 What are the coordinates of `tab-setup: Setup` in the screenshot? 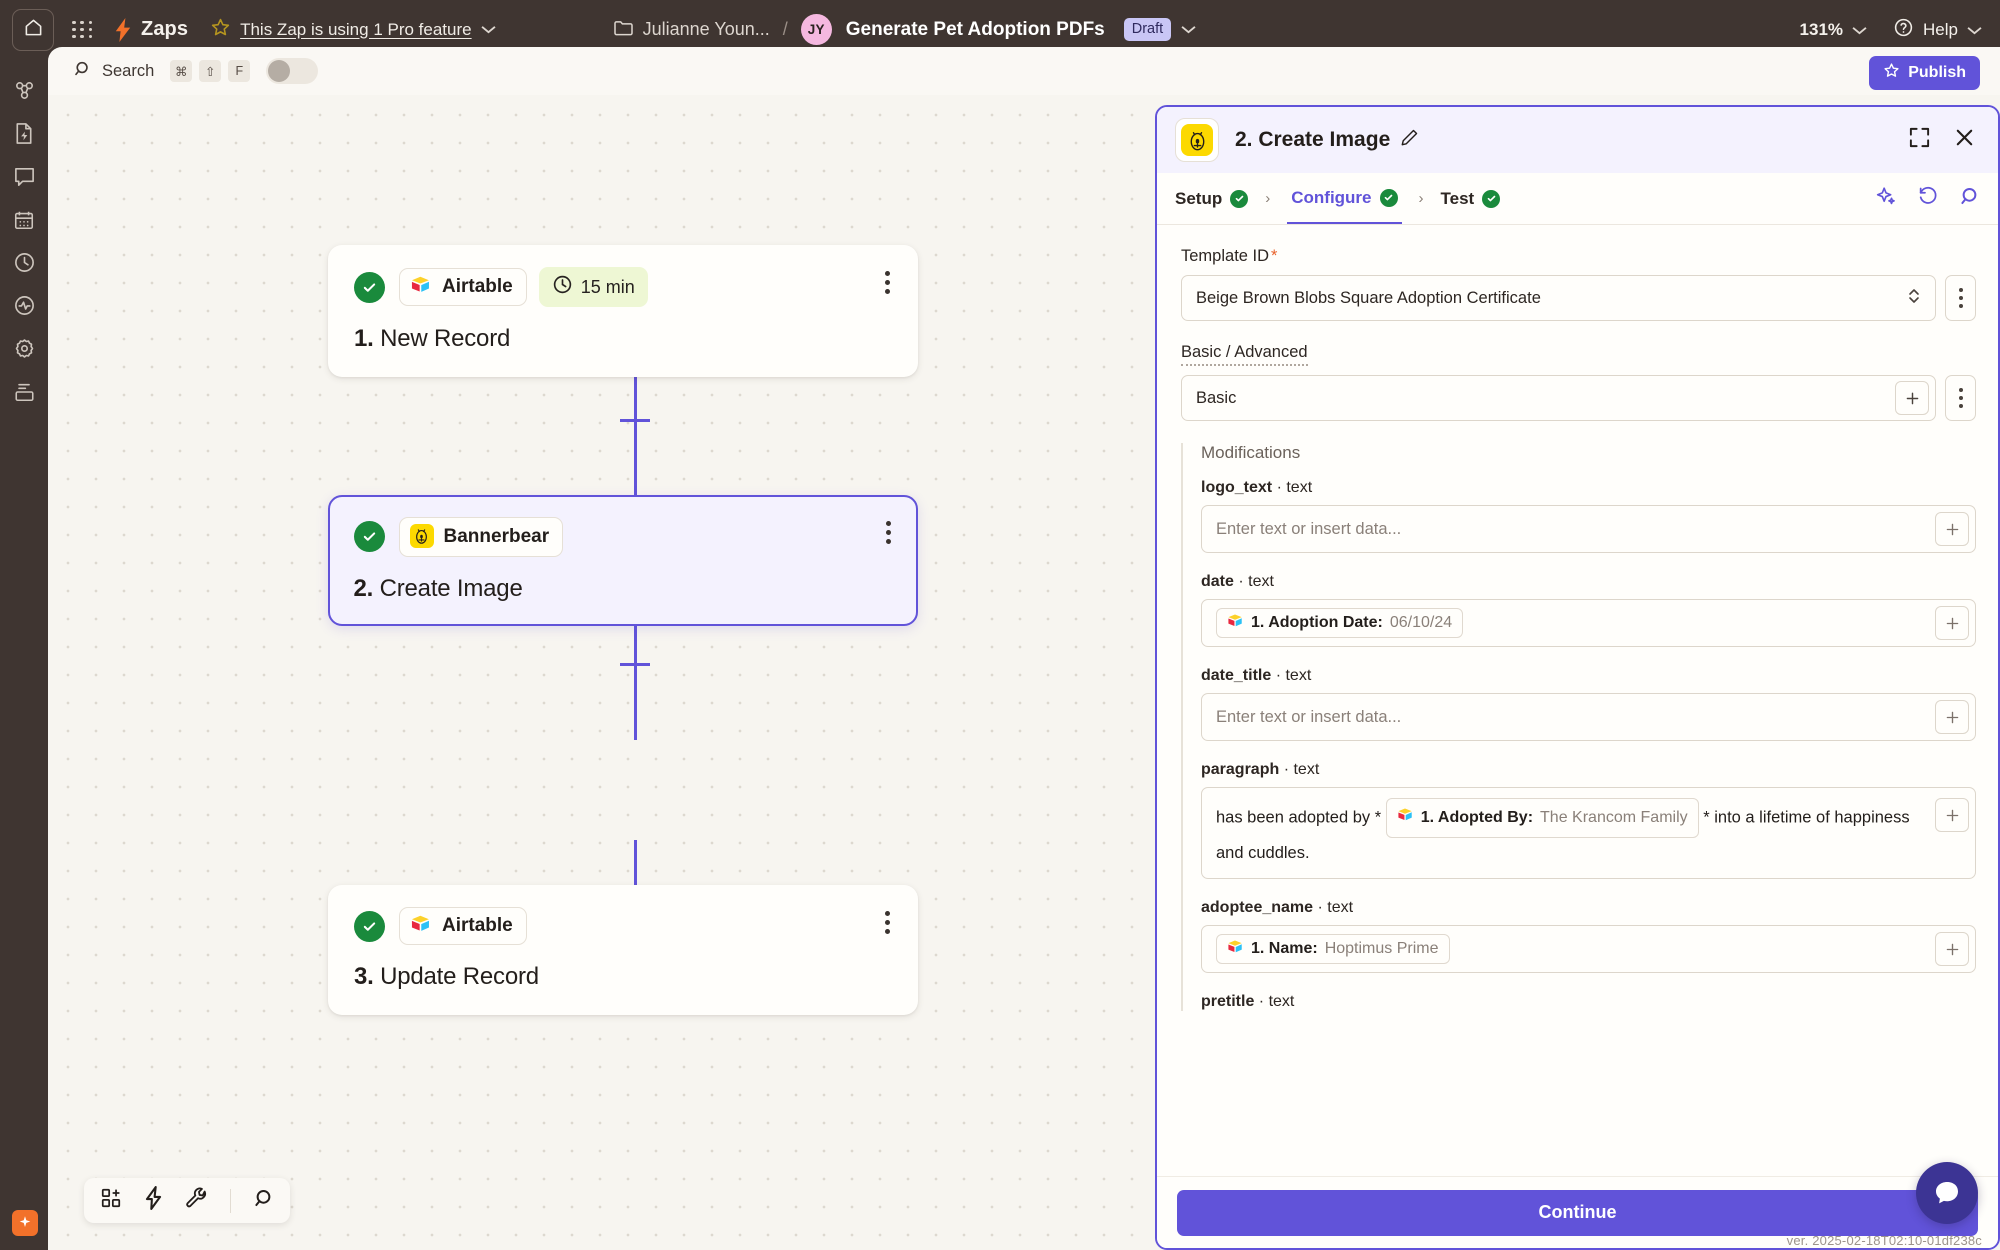 It's located at (1212, 199).